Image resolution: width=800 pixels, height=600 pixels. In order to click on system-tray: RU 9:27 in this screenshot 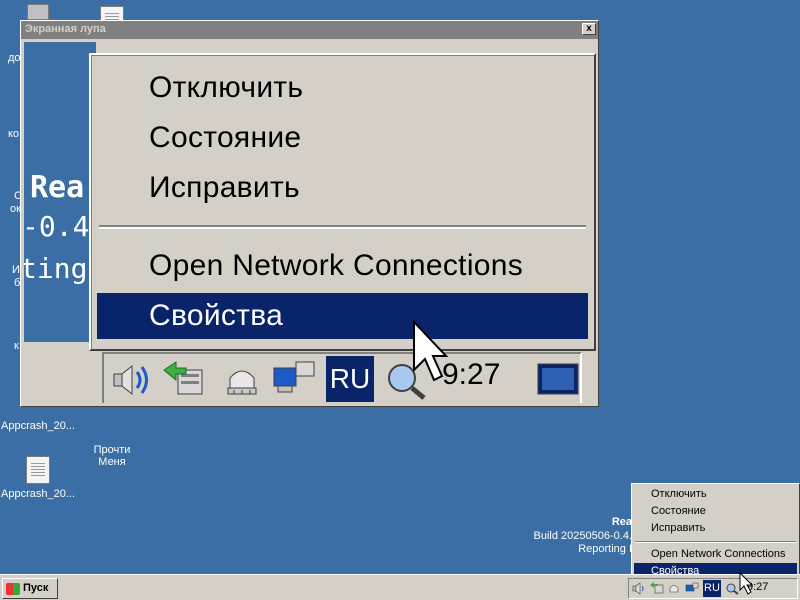, I will do `click(713, 588)`.